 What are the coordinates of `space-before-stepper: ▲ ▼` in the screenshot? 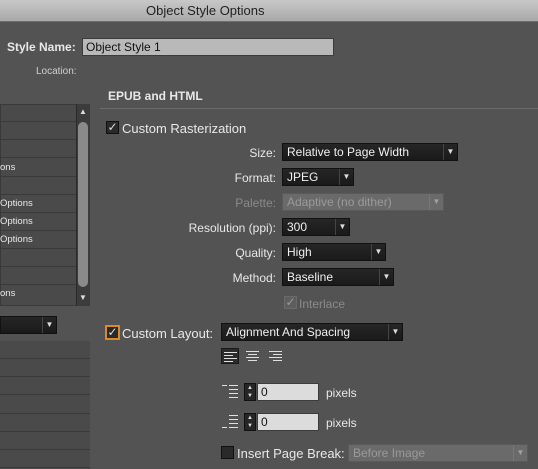 It's located at (250, 392).